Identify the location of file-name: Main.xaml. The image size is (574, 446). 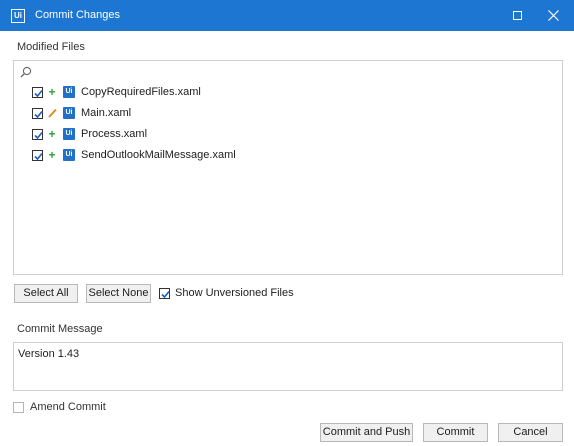
(106, 113).